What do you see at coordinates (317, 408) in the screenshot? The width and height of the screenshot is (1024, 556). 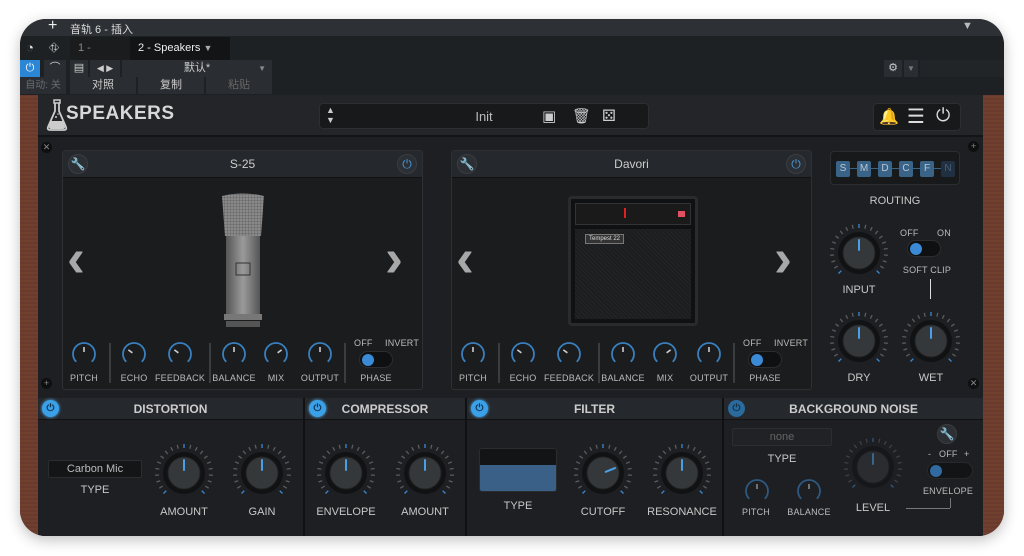 I see `compressor-power-button: ⏻` at bounding box center [317, 408].